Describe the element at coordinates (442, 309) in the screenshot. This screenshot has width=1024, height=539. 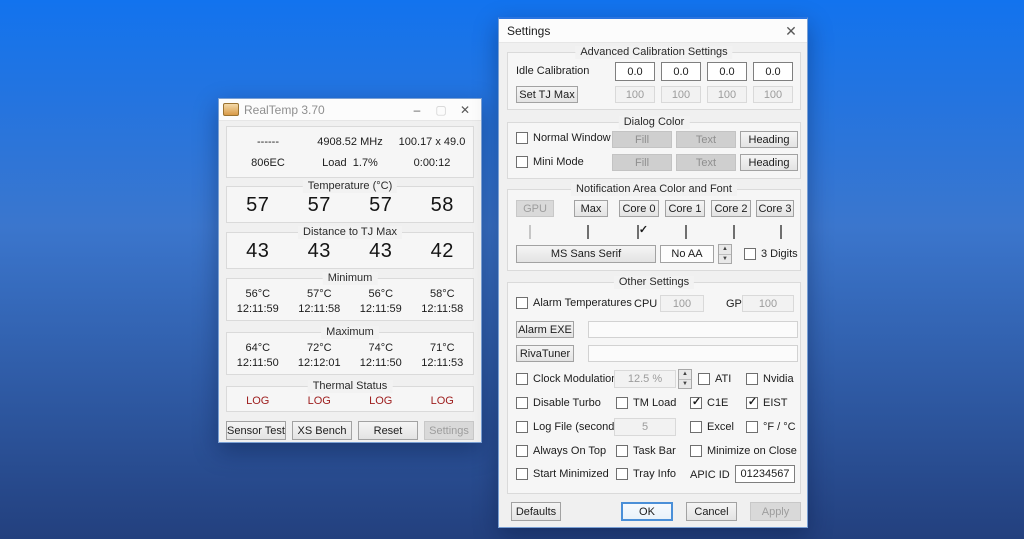
I see `min-time: 12:11:58` at that location.